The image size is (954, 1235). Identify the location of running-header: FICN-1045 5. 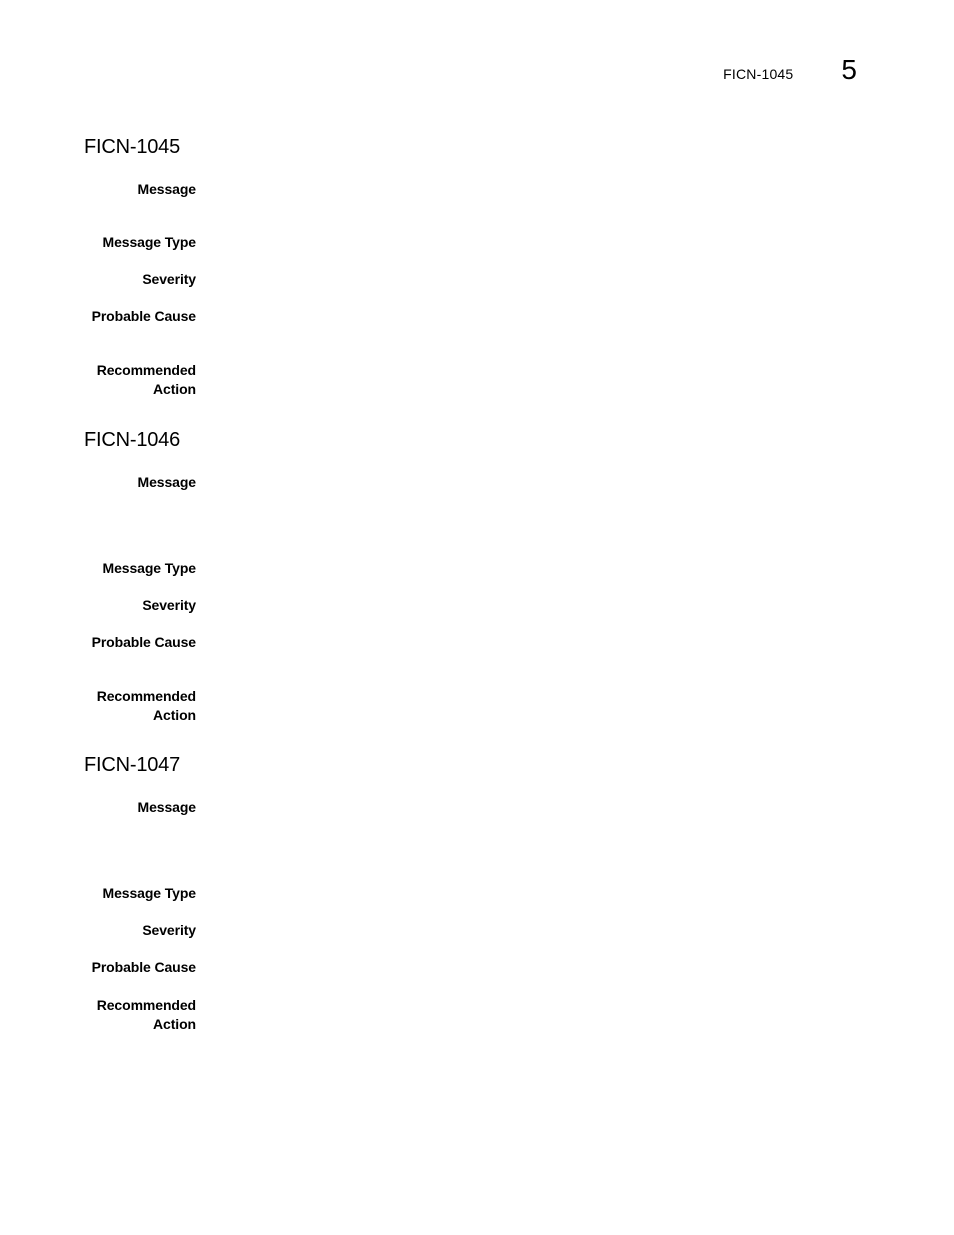
(790, 70).